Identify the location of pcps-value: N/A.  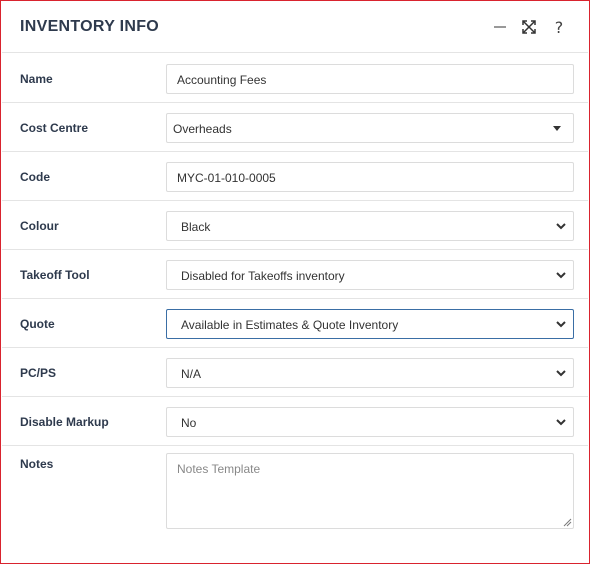
(191, 374).